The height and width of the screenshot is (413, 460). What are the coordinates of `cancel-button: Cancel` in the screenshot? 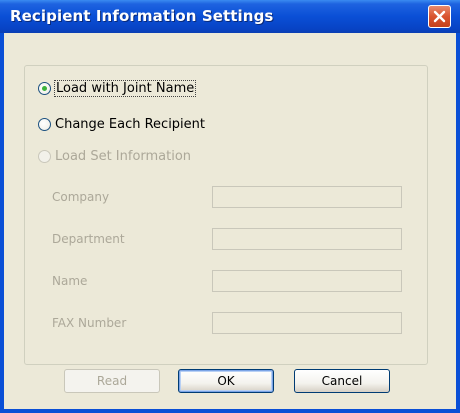 It's located at (342, 381).